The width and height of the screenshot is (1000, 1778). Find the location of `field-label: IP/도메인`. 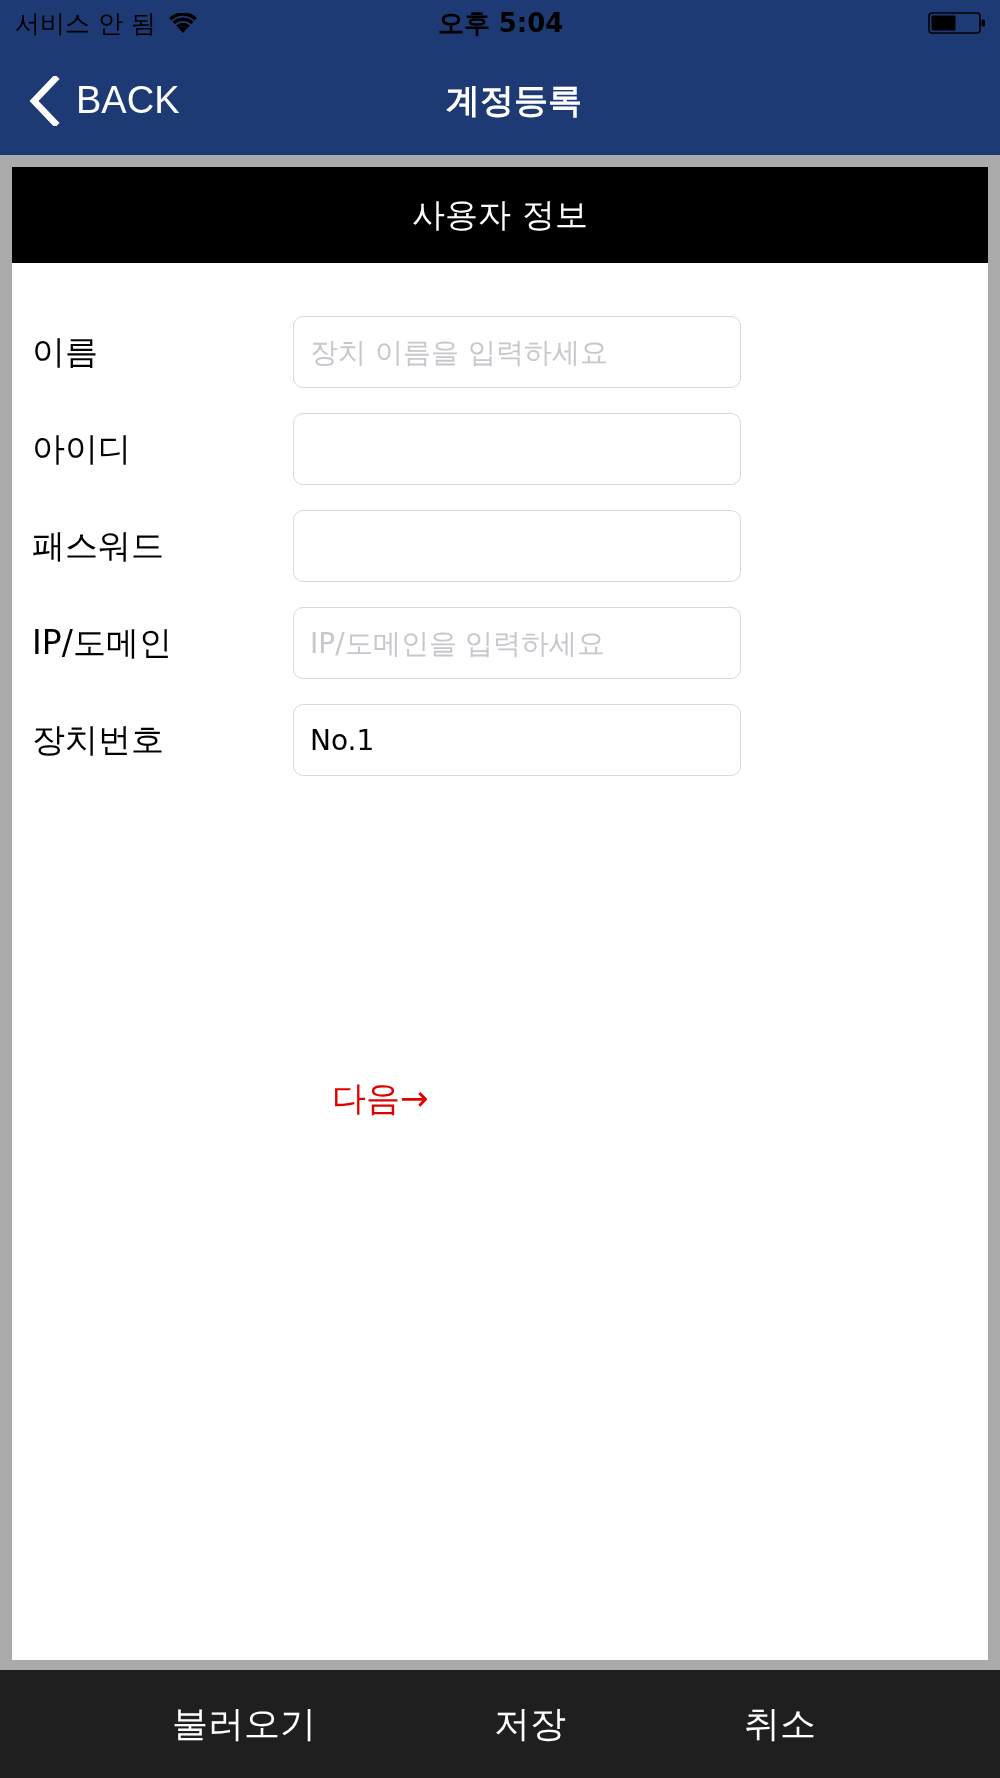

field-label: IP/도메인 is located at coordinates (102, 642).